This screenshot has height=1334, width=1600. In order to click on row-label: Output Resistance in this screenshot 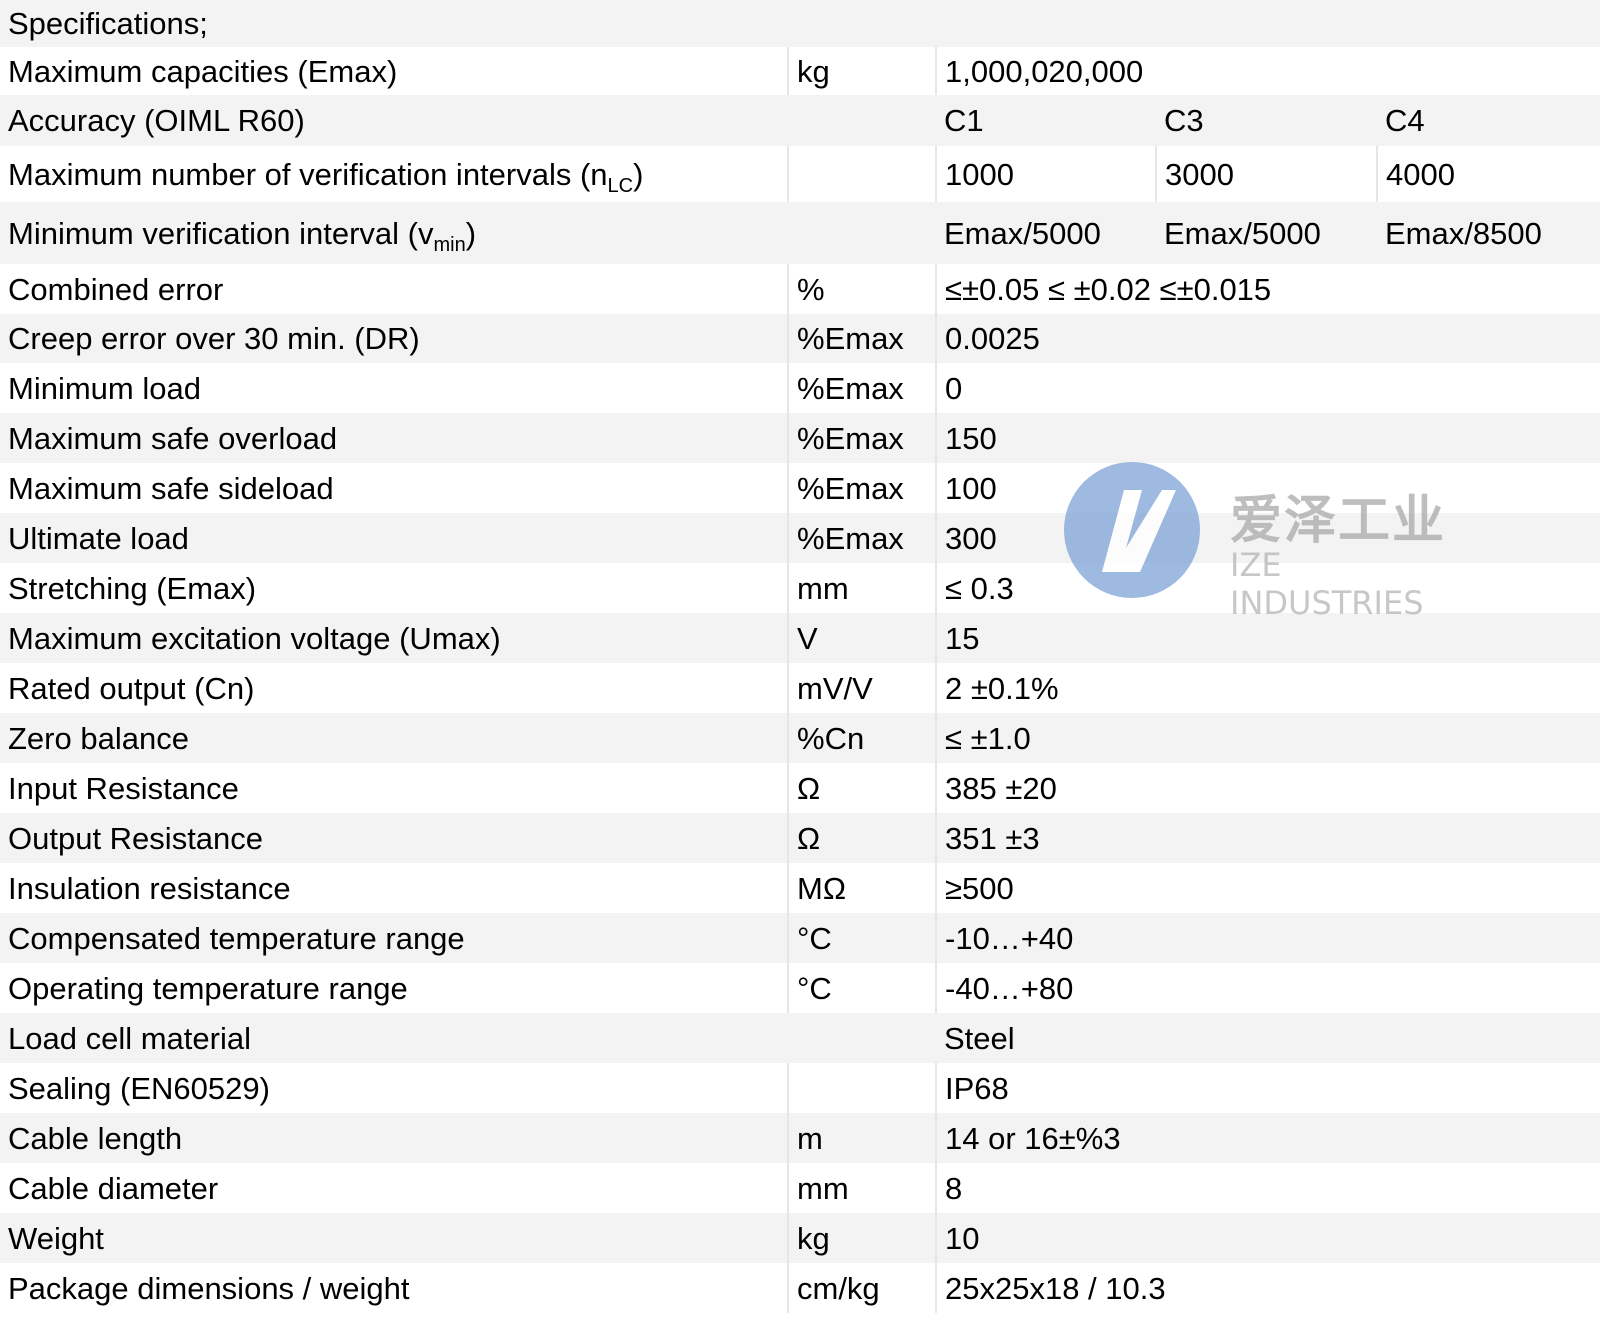, I will do `click(394, 838)`.